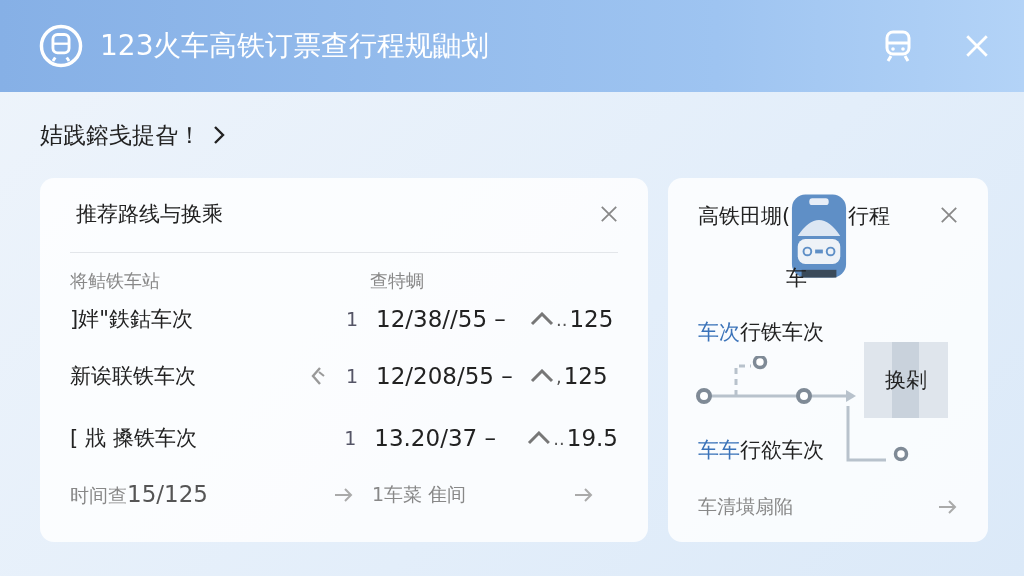 This screenshot has width=1024, height=576. I want to click on time-text: 13.20/37 –, so click(435, 438).